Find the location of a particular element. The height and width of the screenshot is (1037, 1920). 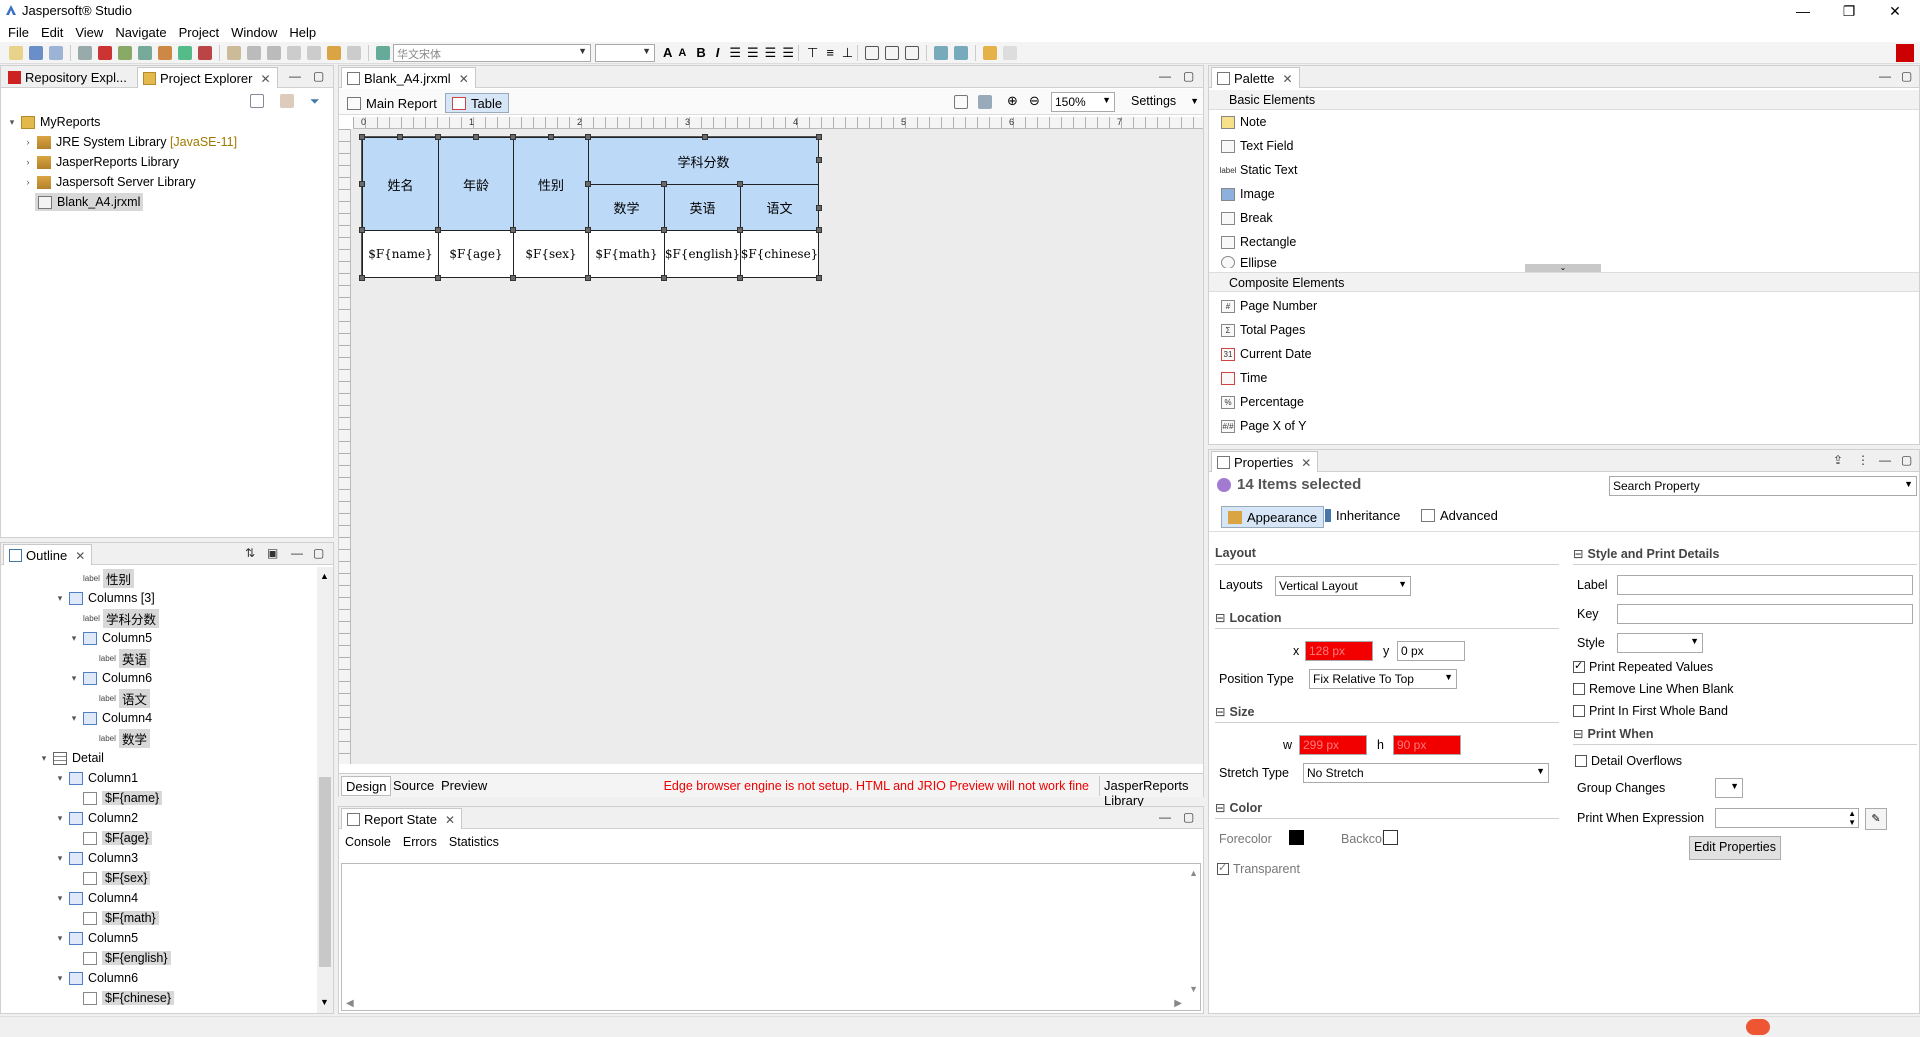

view-menu-icon: ⋮ is located at coordinates (1863, 460).